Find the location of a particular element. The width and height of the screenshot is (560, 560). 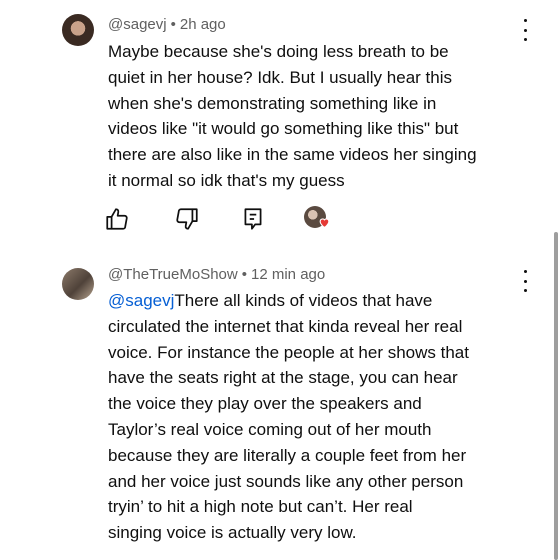

comment-time: 12 min ago is located at coordinates (288, 274).